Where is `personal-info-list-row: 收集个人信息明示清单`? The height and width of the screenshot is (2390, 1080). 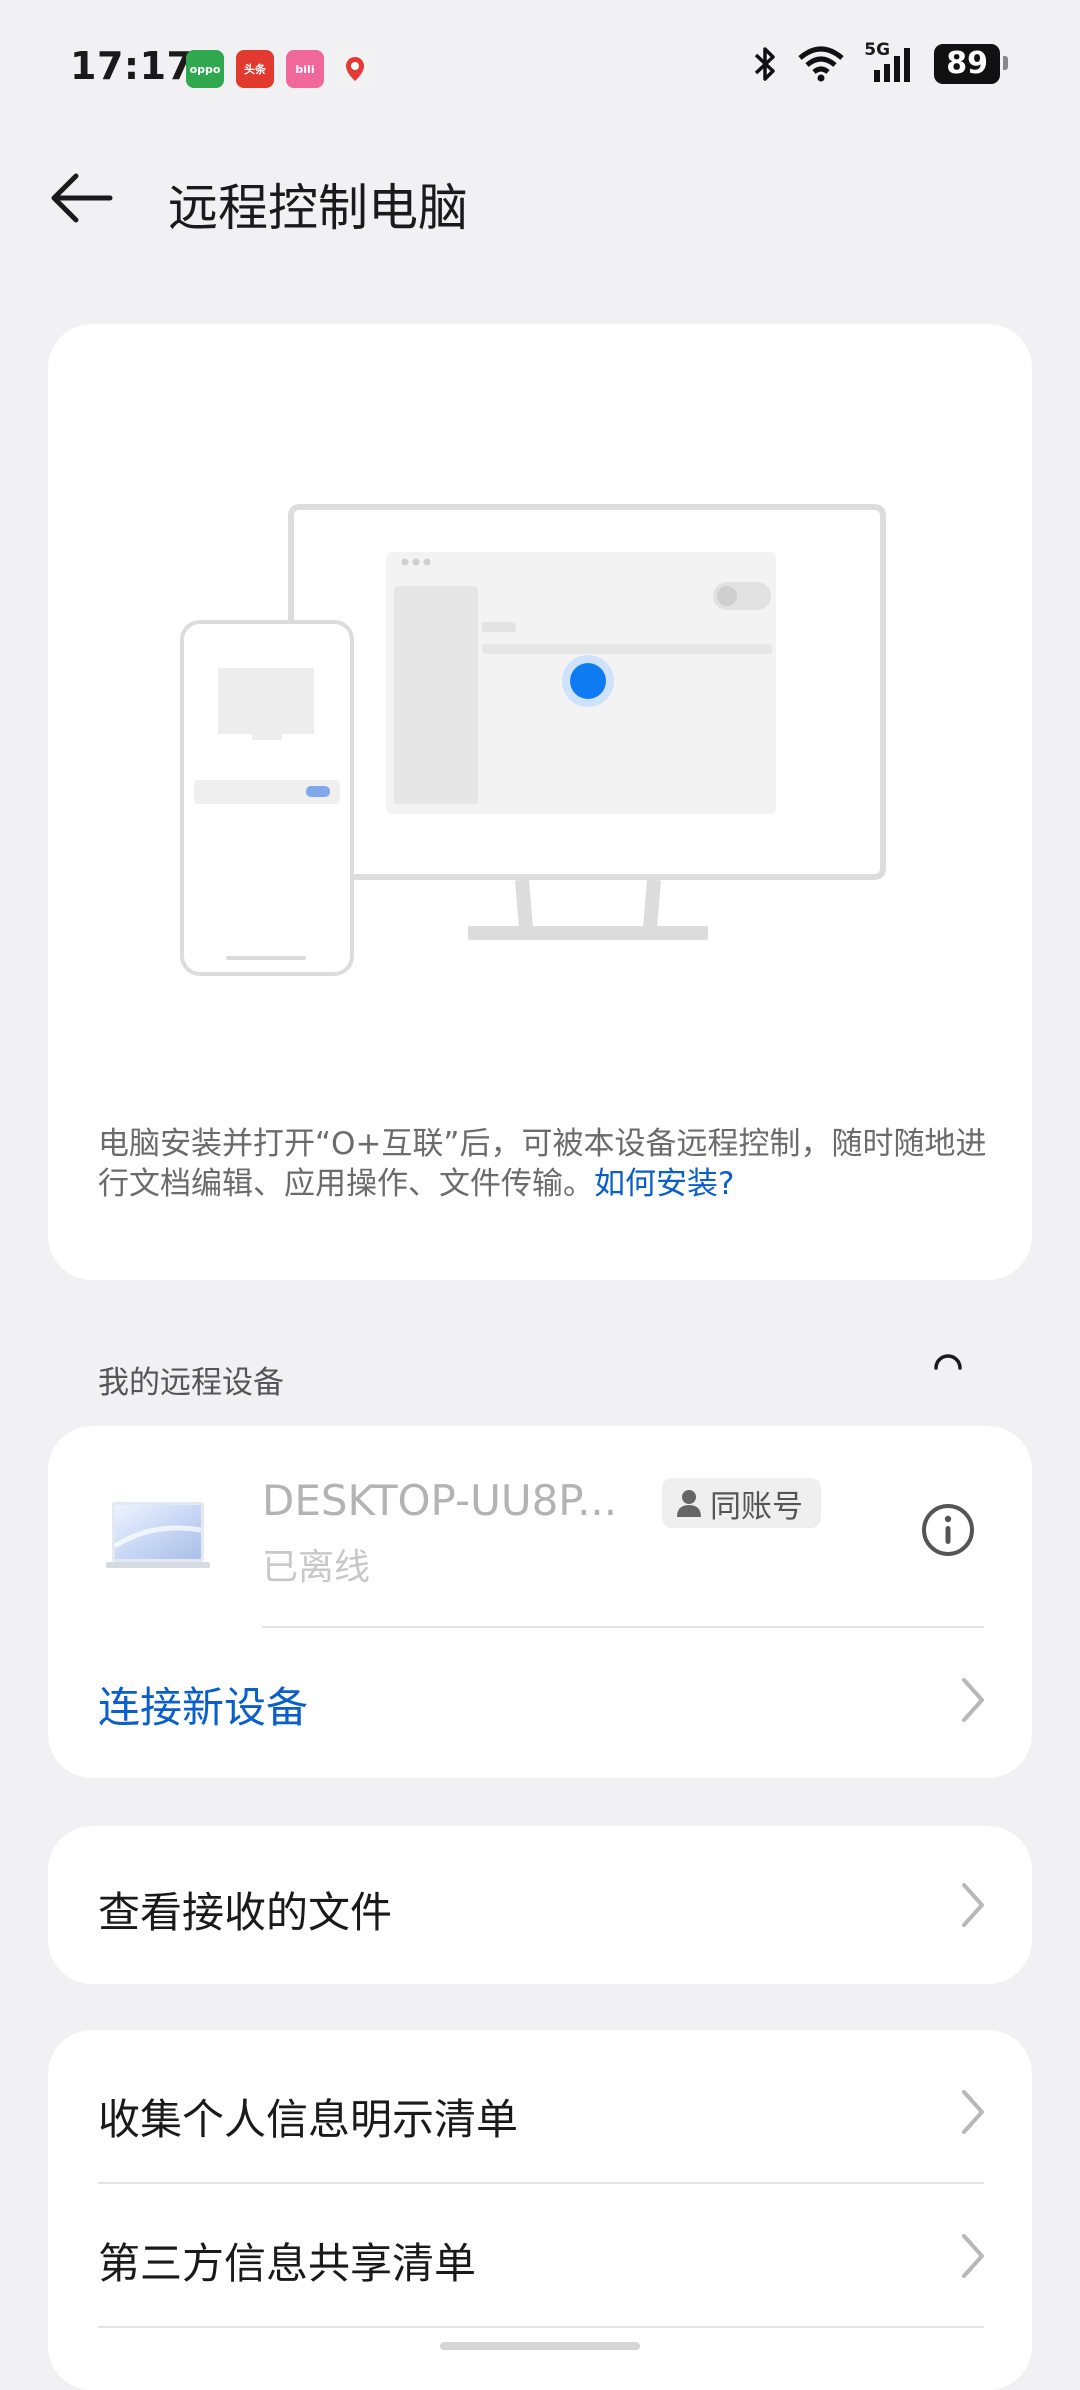
personal-info-list-row: 收集个人信息明示清单 is located at coordinates (540, 2112).